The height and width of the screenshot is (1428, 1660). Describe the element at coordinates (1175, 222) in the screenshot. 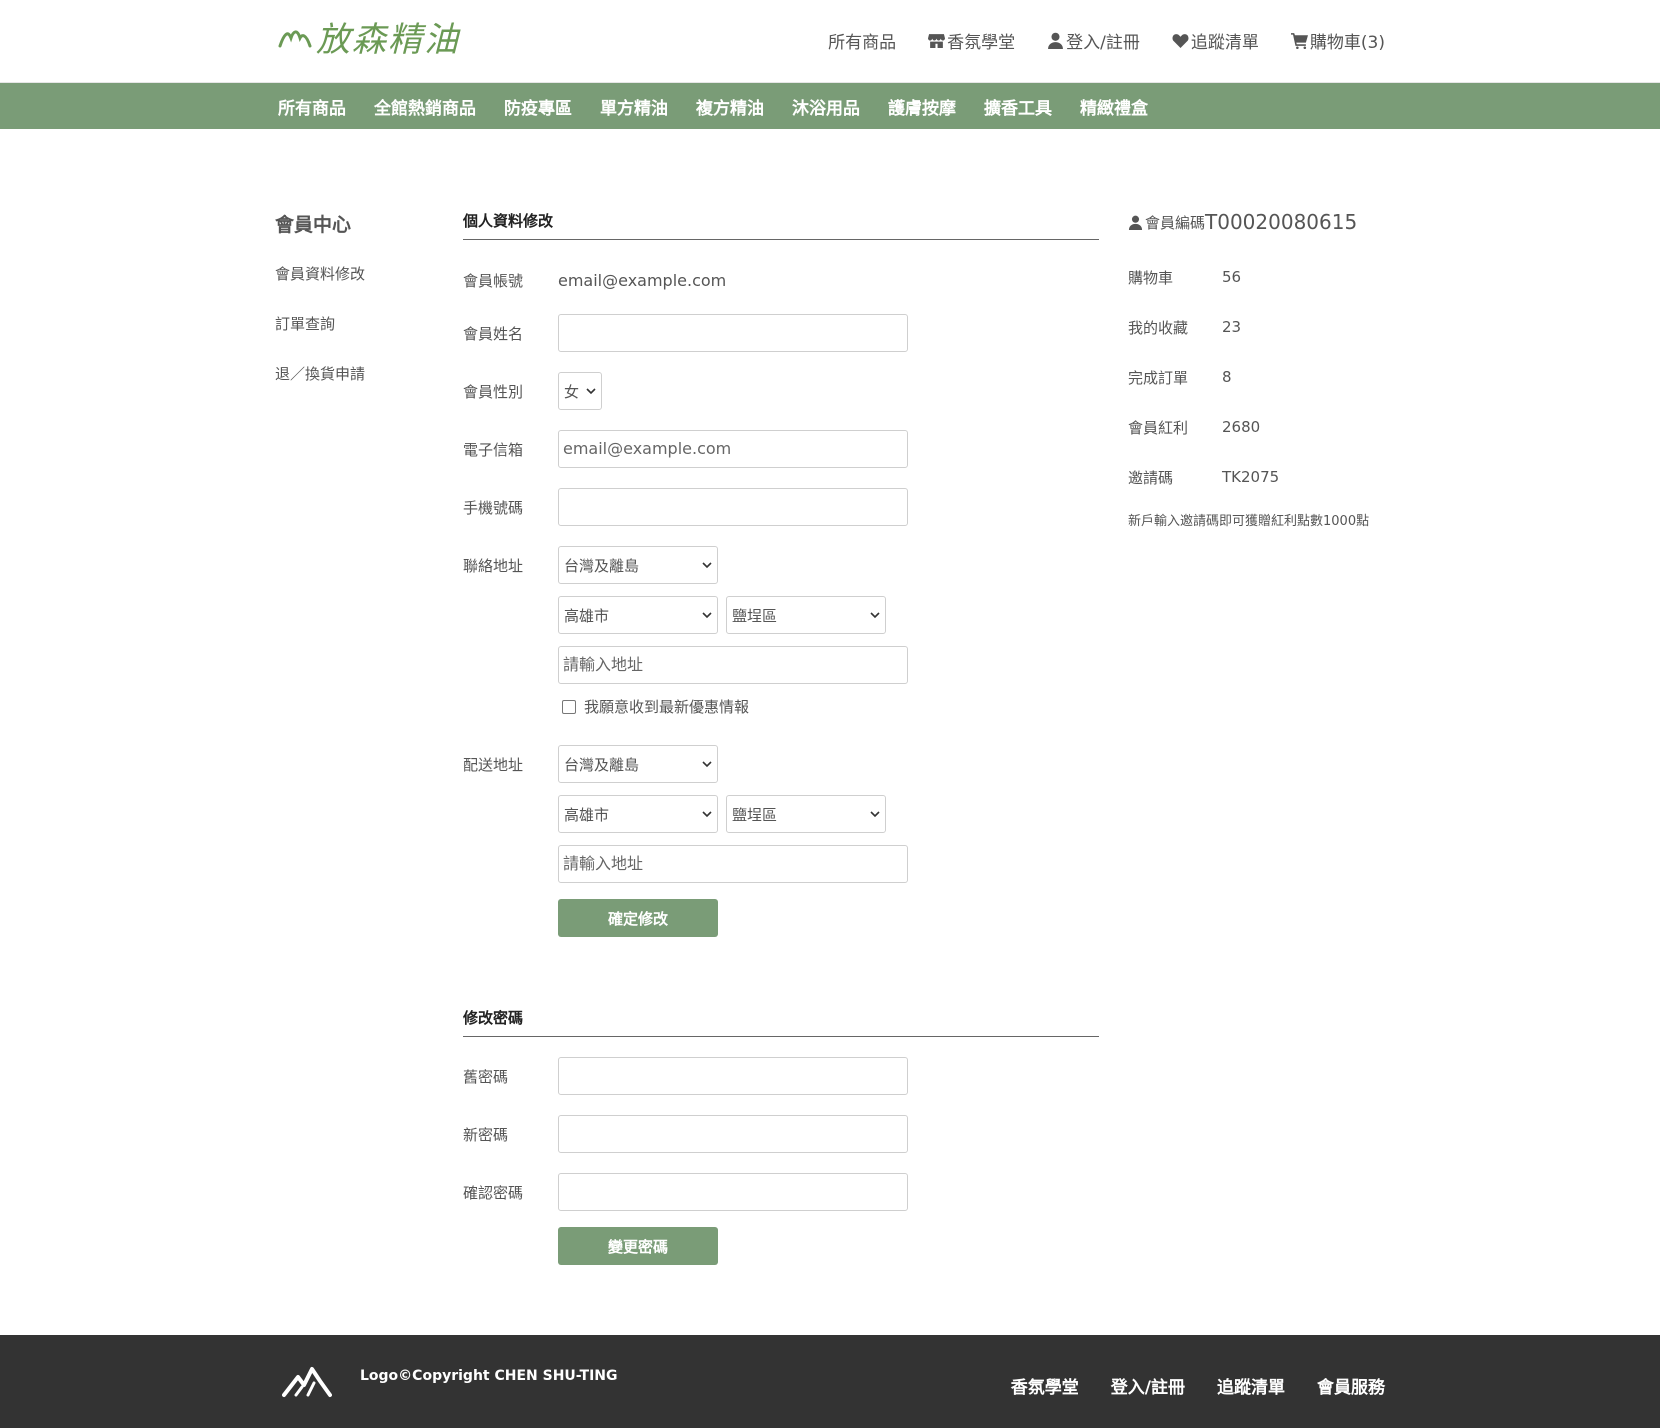

I see `member-id-label: 會員編碼` at that location.